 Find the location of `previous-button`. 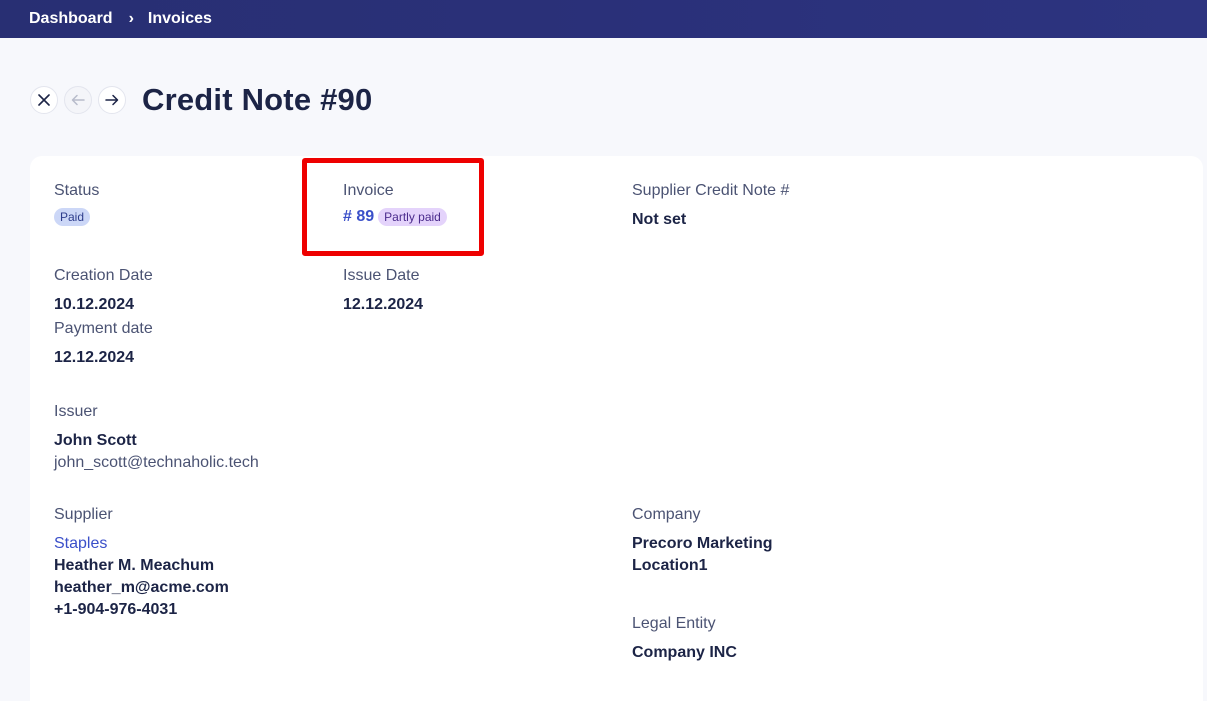

previous-button is located at coordinates (78, 100).